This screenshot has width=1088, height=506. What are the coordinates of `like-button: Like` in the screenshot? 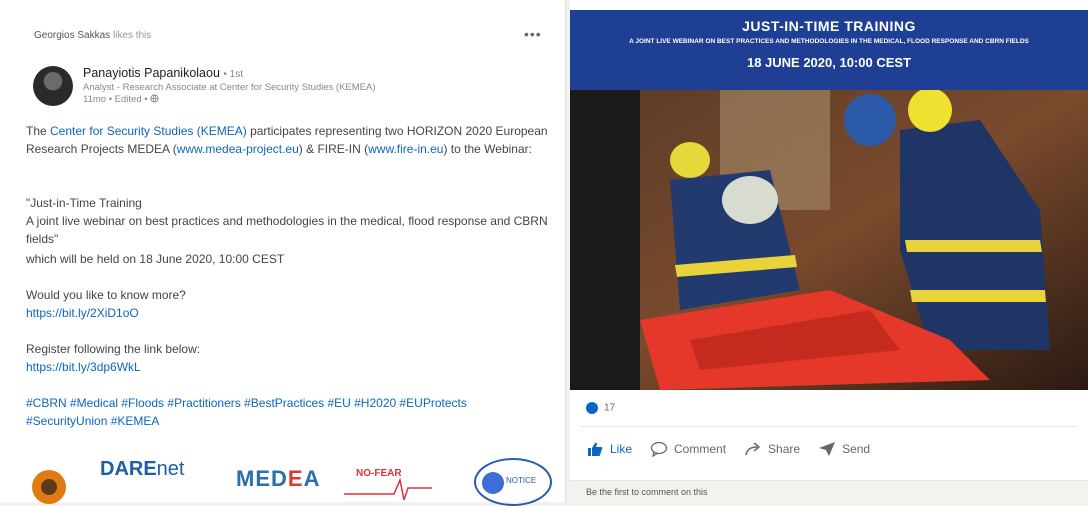 It's located at (609, 449).